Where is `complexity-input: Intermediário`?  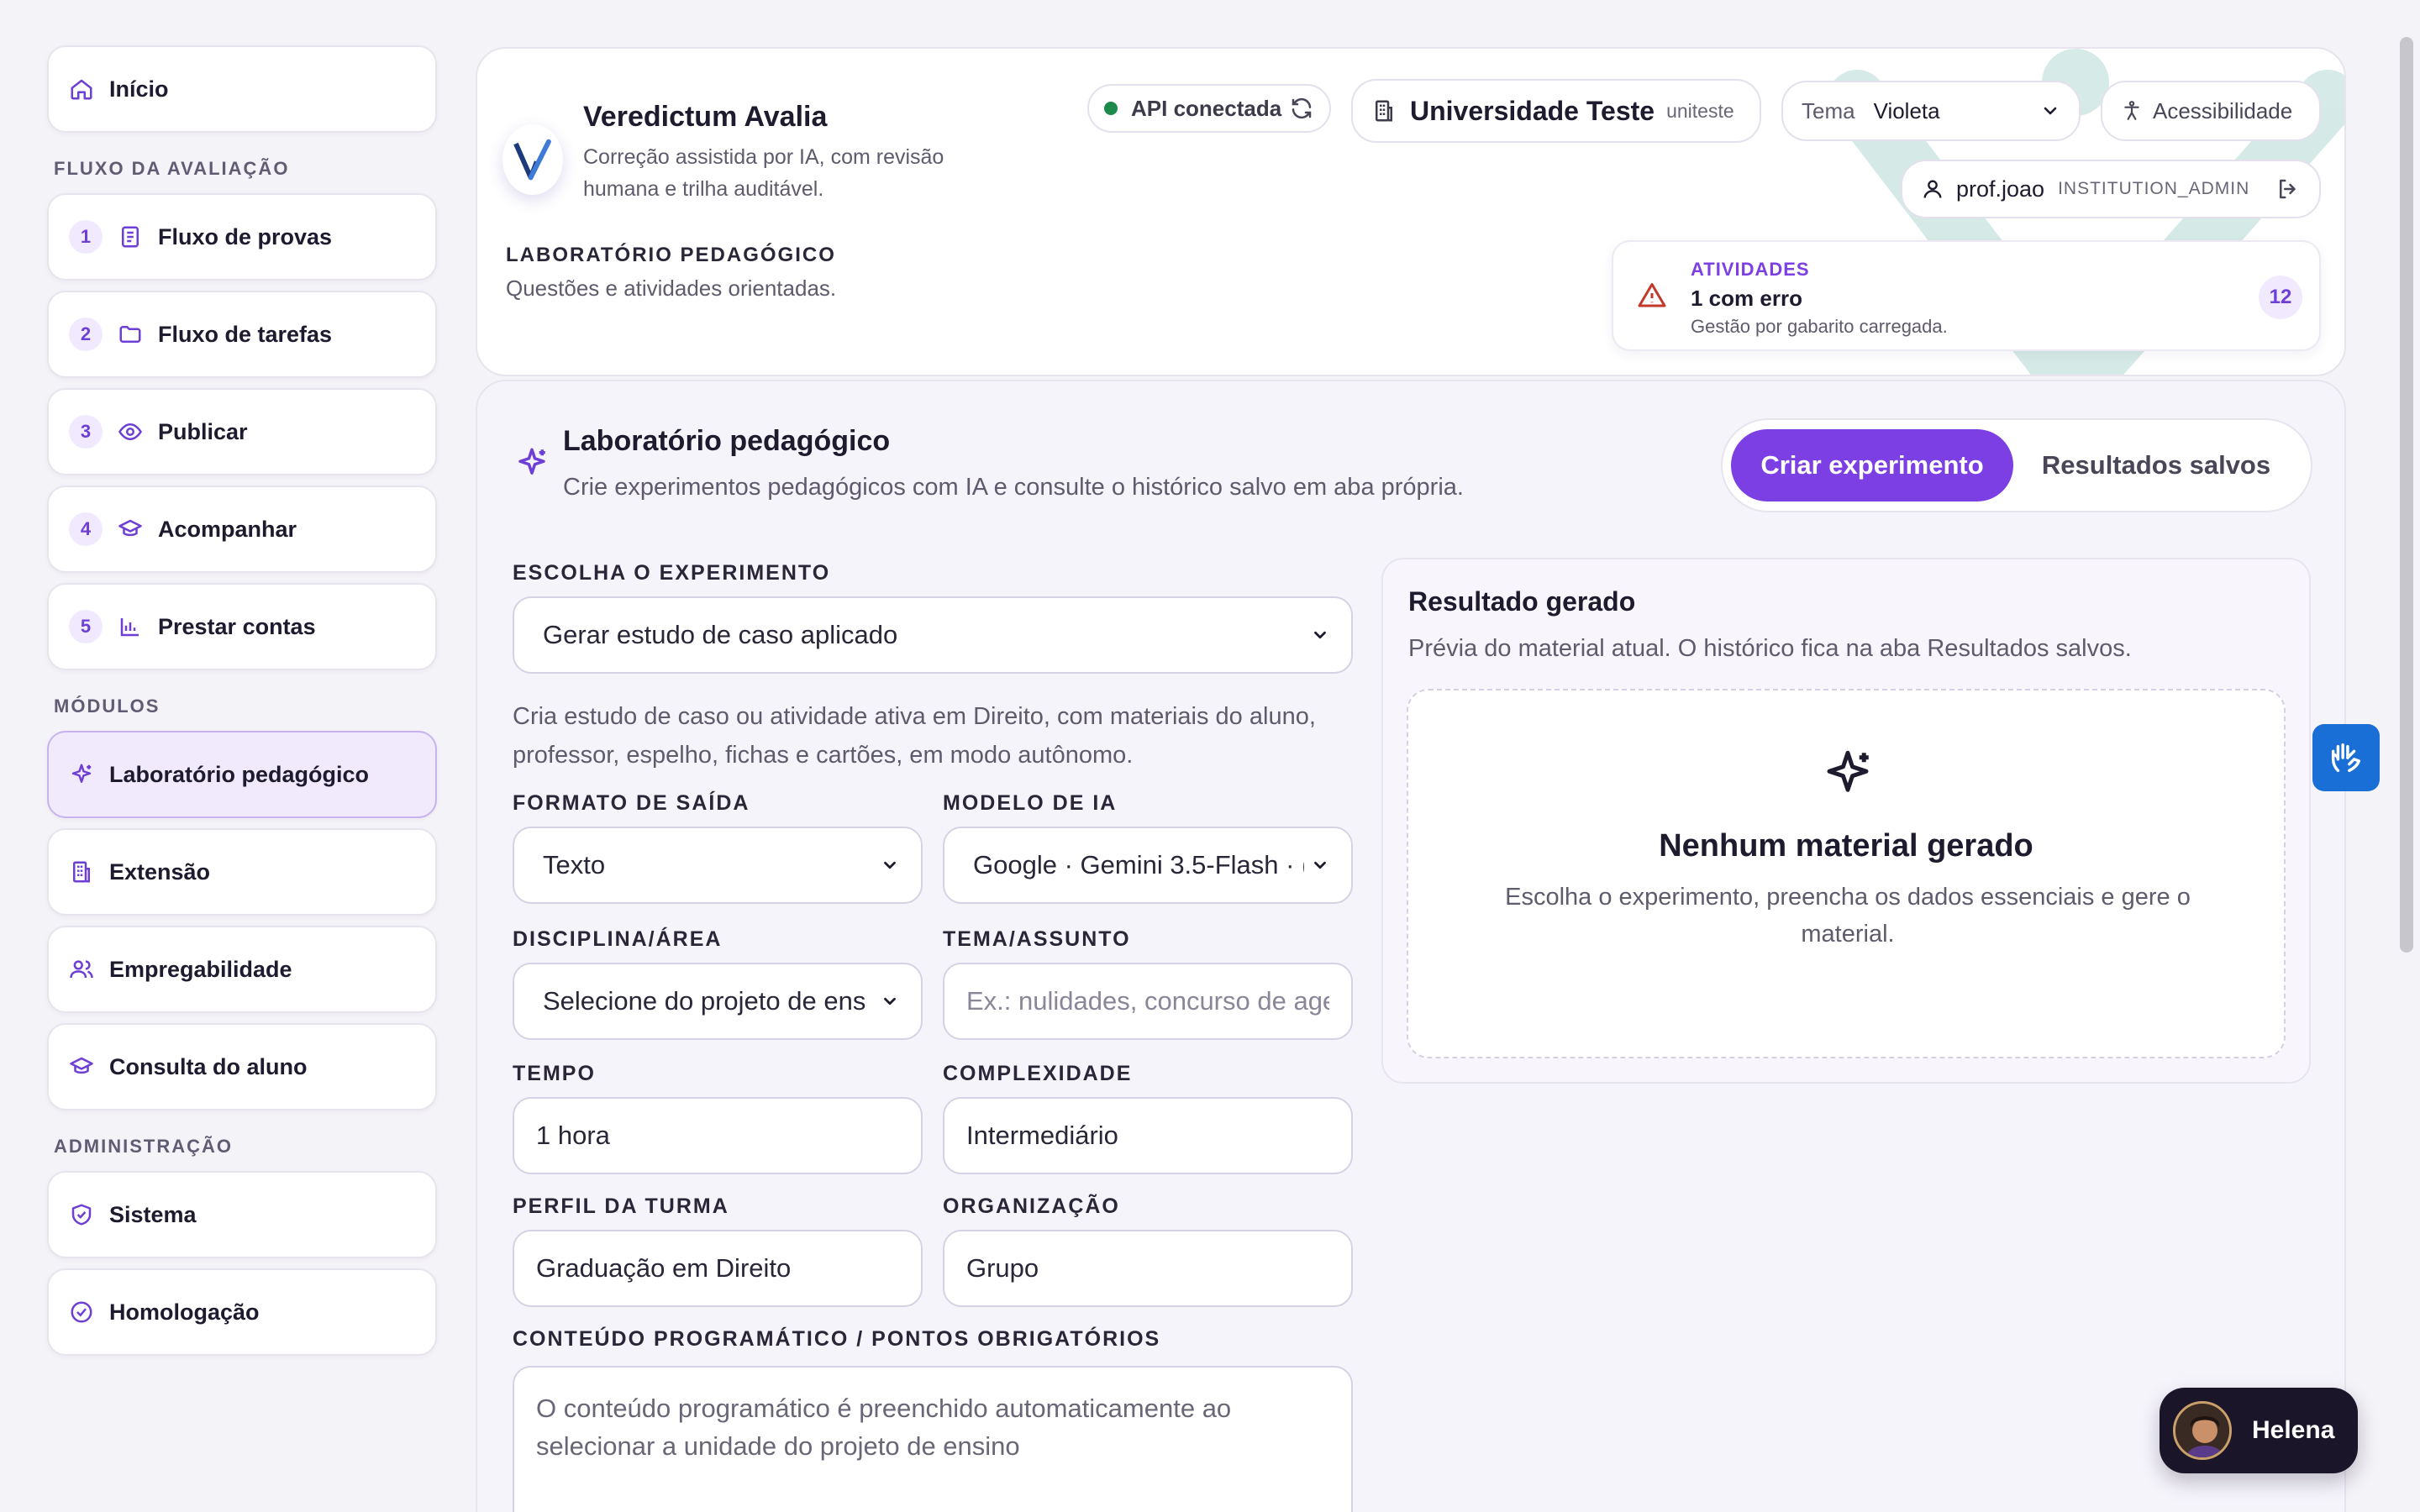
complexity-input: Intermediário is located at coordinates (1148, 1135).